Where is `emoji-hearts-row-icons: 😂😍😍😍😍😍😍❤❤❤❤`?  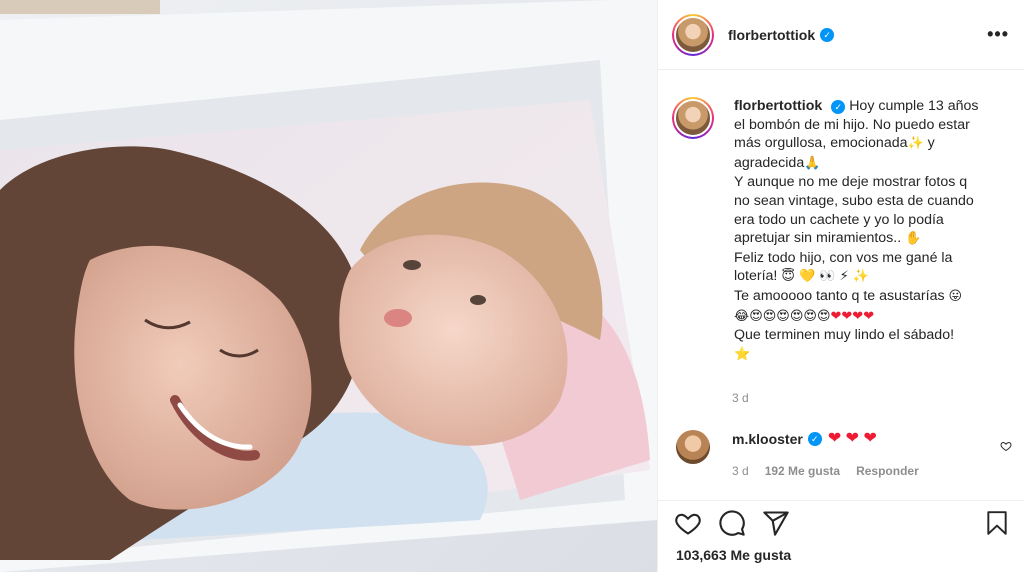
emoji-hearts-row-icons: 😂😍😍😍😍😍😍❤❤❤❤ is located at coordinates (804, 316).